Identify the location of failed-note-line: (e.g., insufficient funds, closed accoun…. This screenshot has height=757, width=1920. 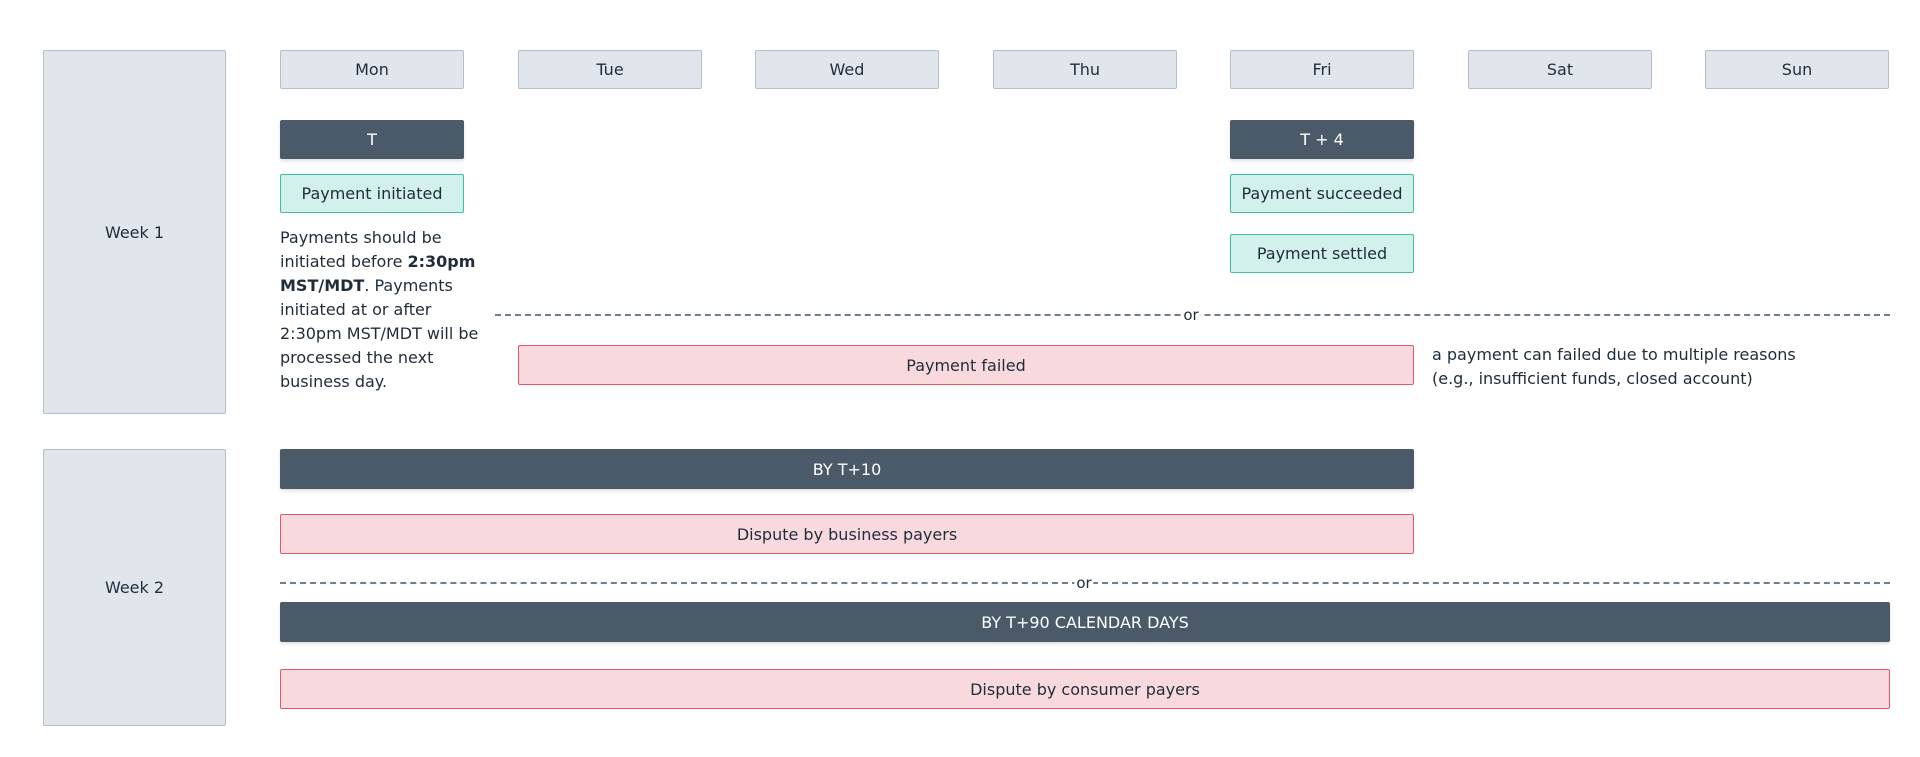
(1592, 378).